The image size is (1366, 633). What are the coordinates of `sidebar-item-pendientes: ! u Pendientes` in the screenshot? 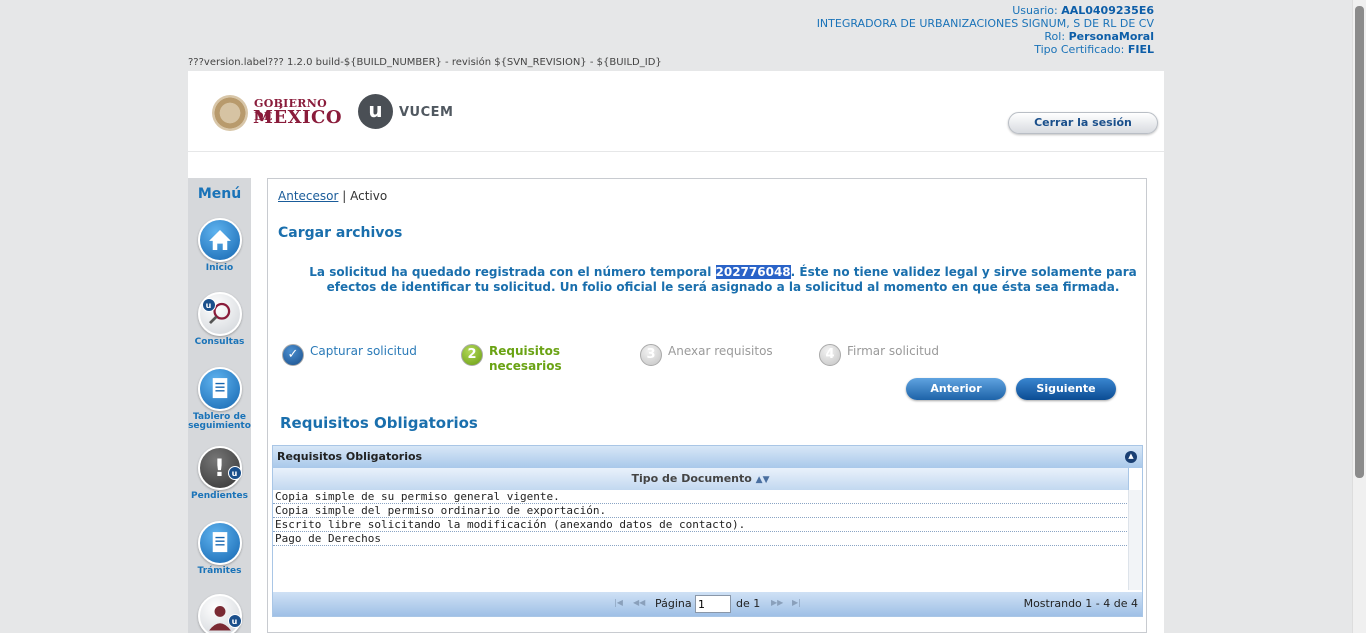 It's located at (219, 473).